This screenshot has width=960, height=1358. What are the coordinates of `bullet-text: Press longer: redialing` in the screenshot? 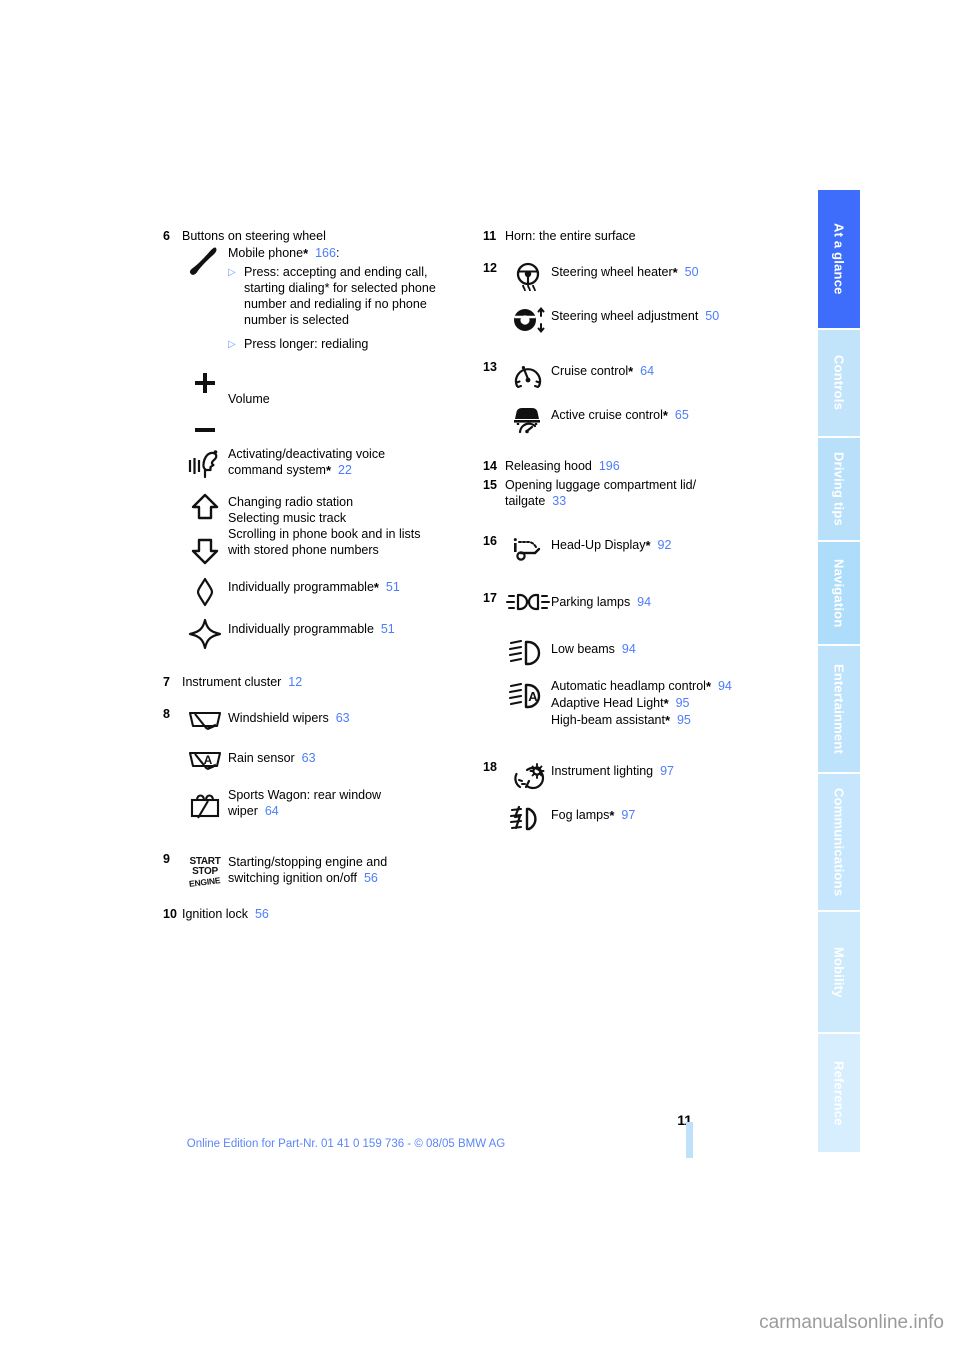 It's located at (306, 344).